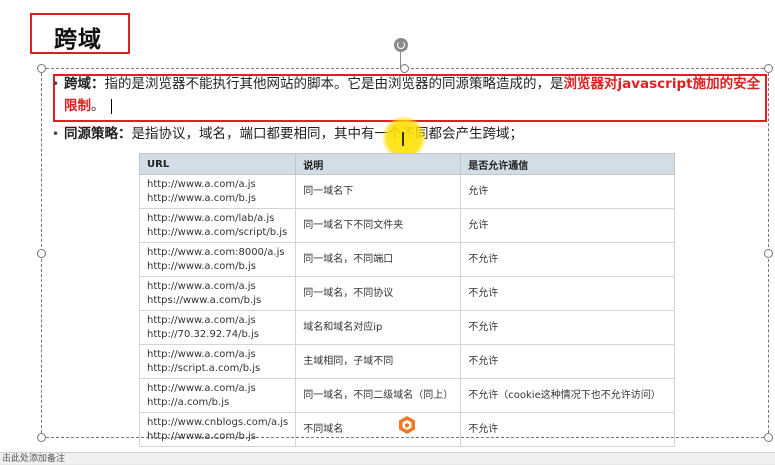 The image size is (775, 465). What do you see at coordinates (204, 368) in the screenshot?
I see `url-line-2: http://script.a.com/b.js` at bounding box center [204, 368].